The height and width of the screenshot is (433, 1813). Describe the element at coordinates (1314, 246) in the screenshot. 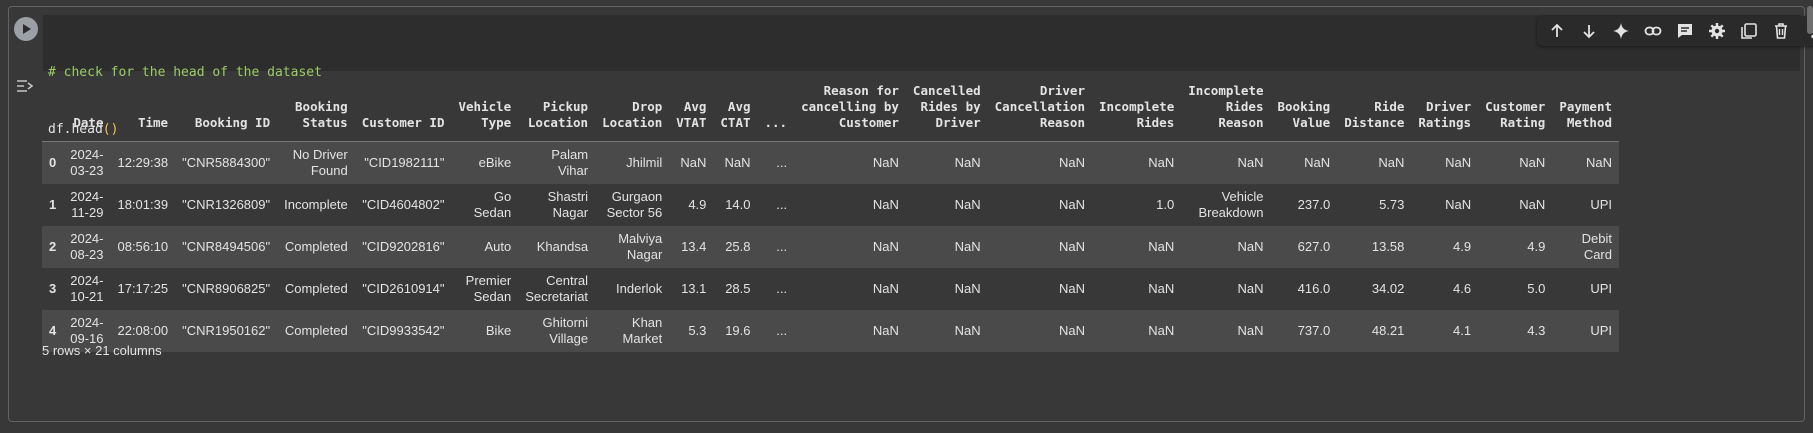

I see `cell-line: 627.0` at that location.